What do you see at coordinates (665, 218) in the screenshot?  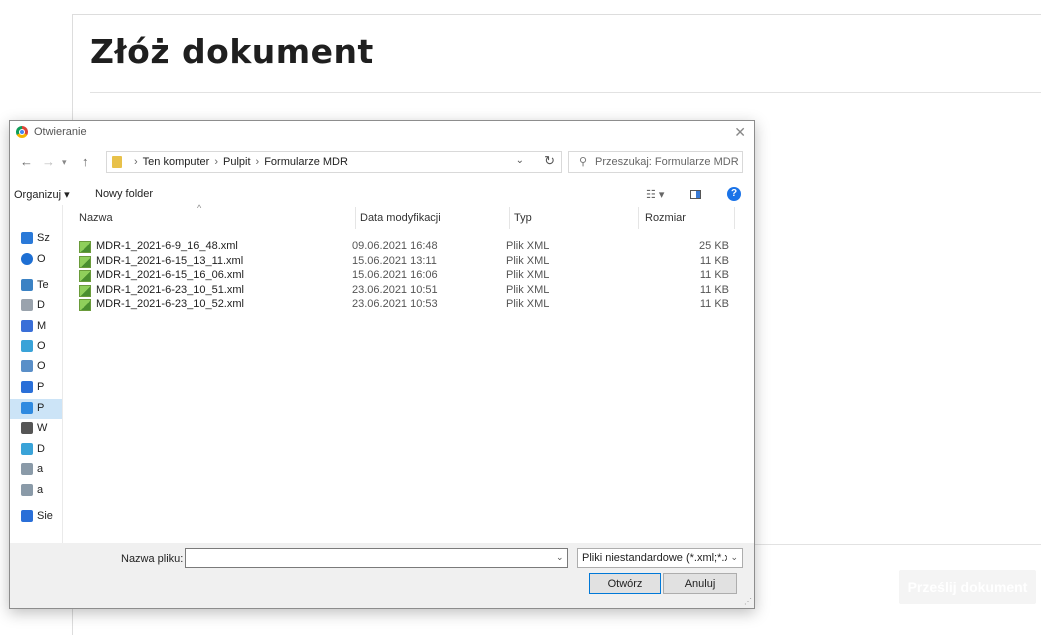 I see `column-header-size: Rozmiar` at bounding box center [665, 218].